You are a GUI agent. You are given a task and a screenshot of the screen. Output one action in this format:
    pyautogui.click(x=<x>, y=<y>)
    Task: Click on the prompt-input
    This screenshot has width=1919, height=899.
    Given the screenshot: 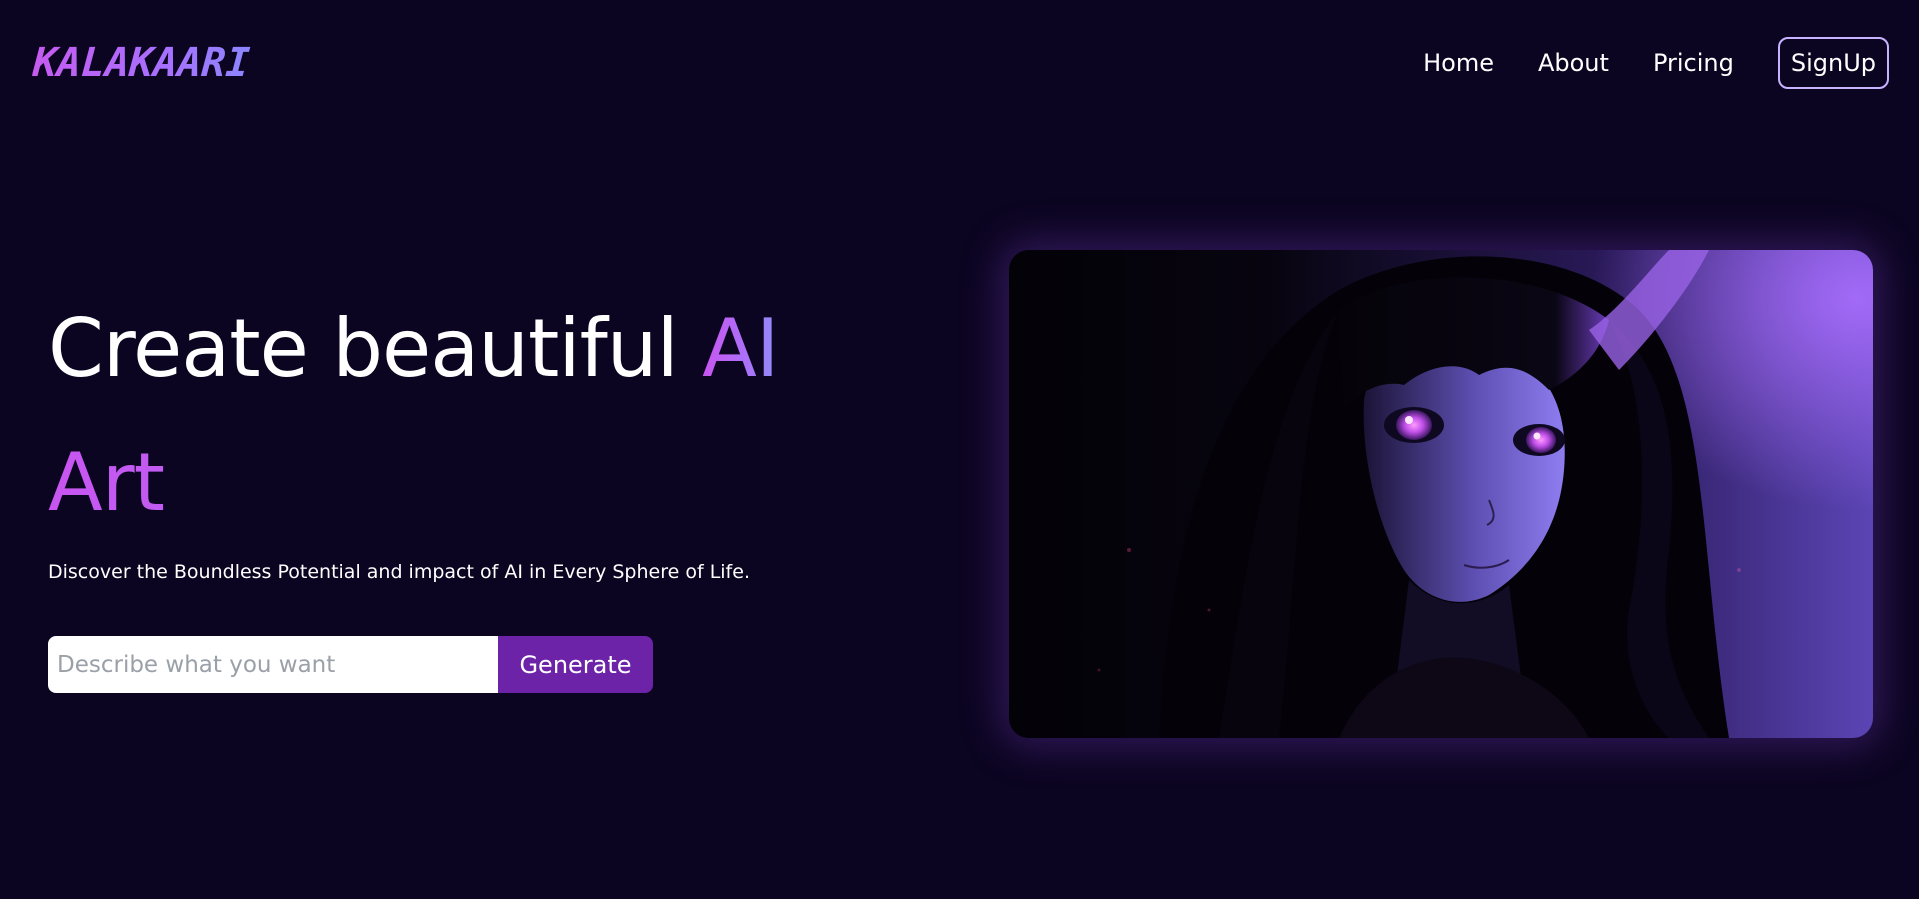 What is the action you would take?
    pyautogui.click(x=273, y=664)
    